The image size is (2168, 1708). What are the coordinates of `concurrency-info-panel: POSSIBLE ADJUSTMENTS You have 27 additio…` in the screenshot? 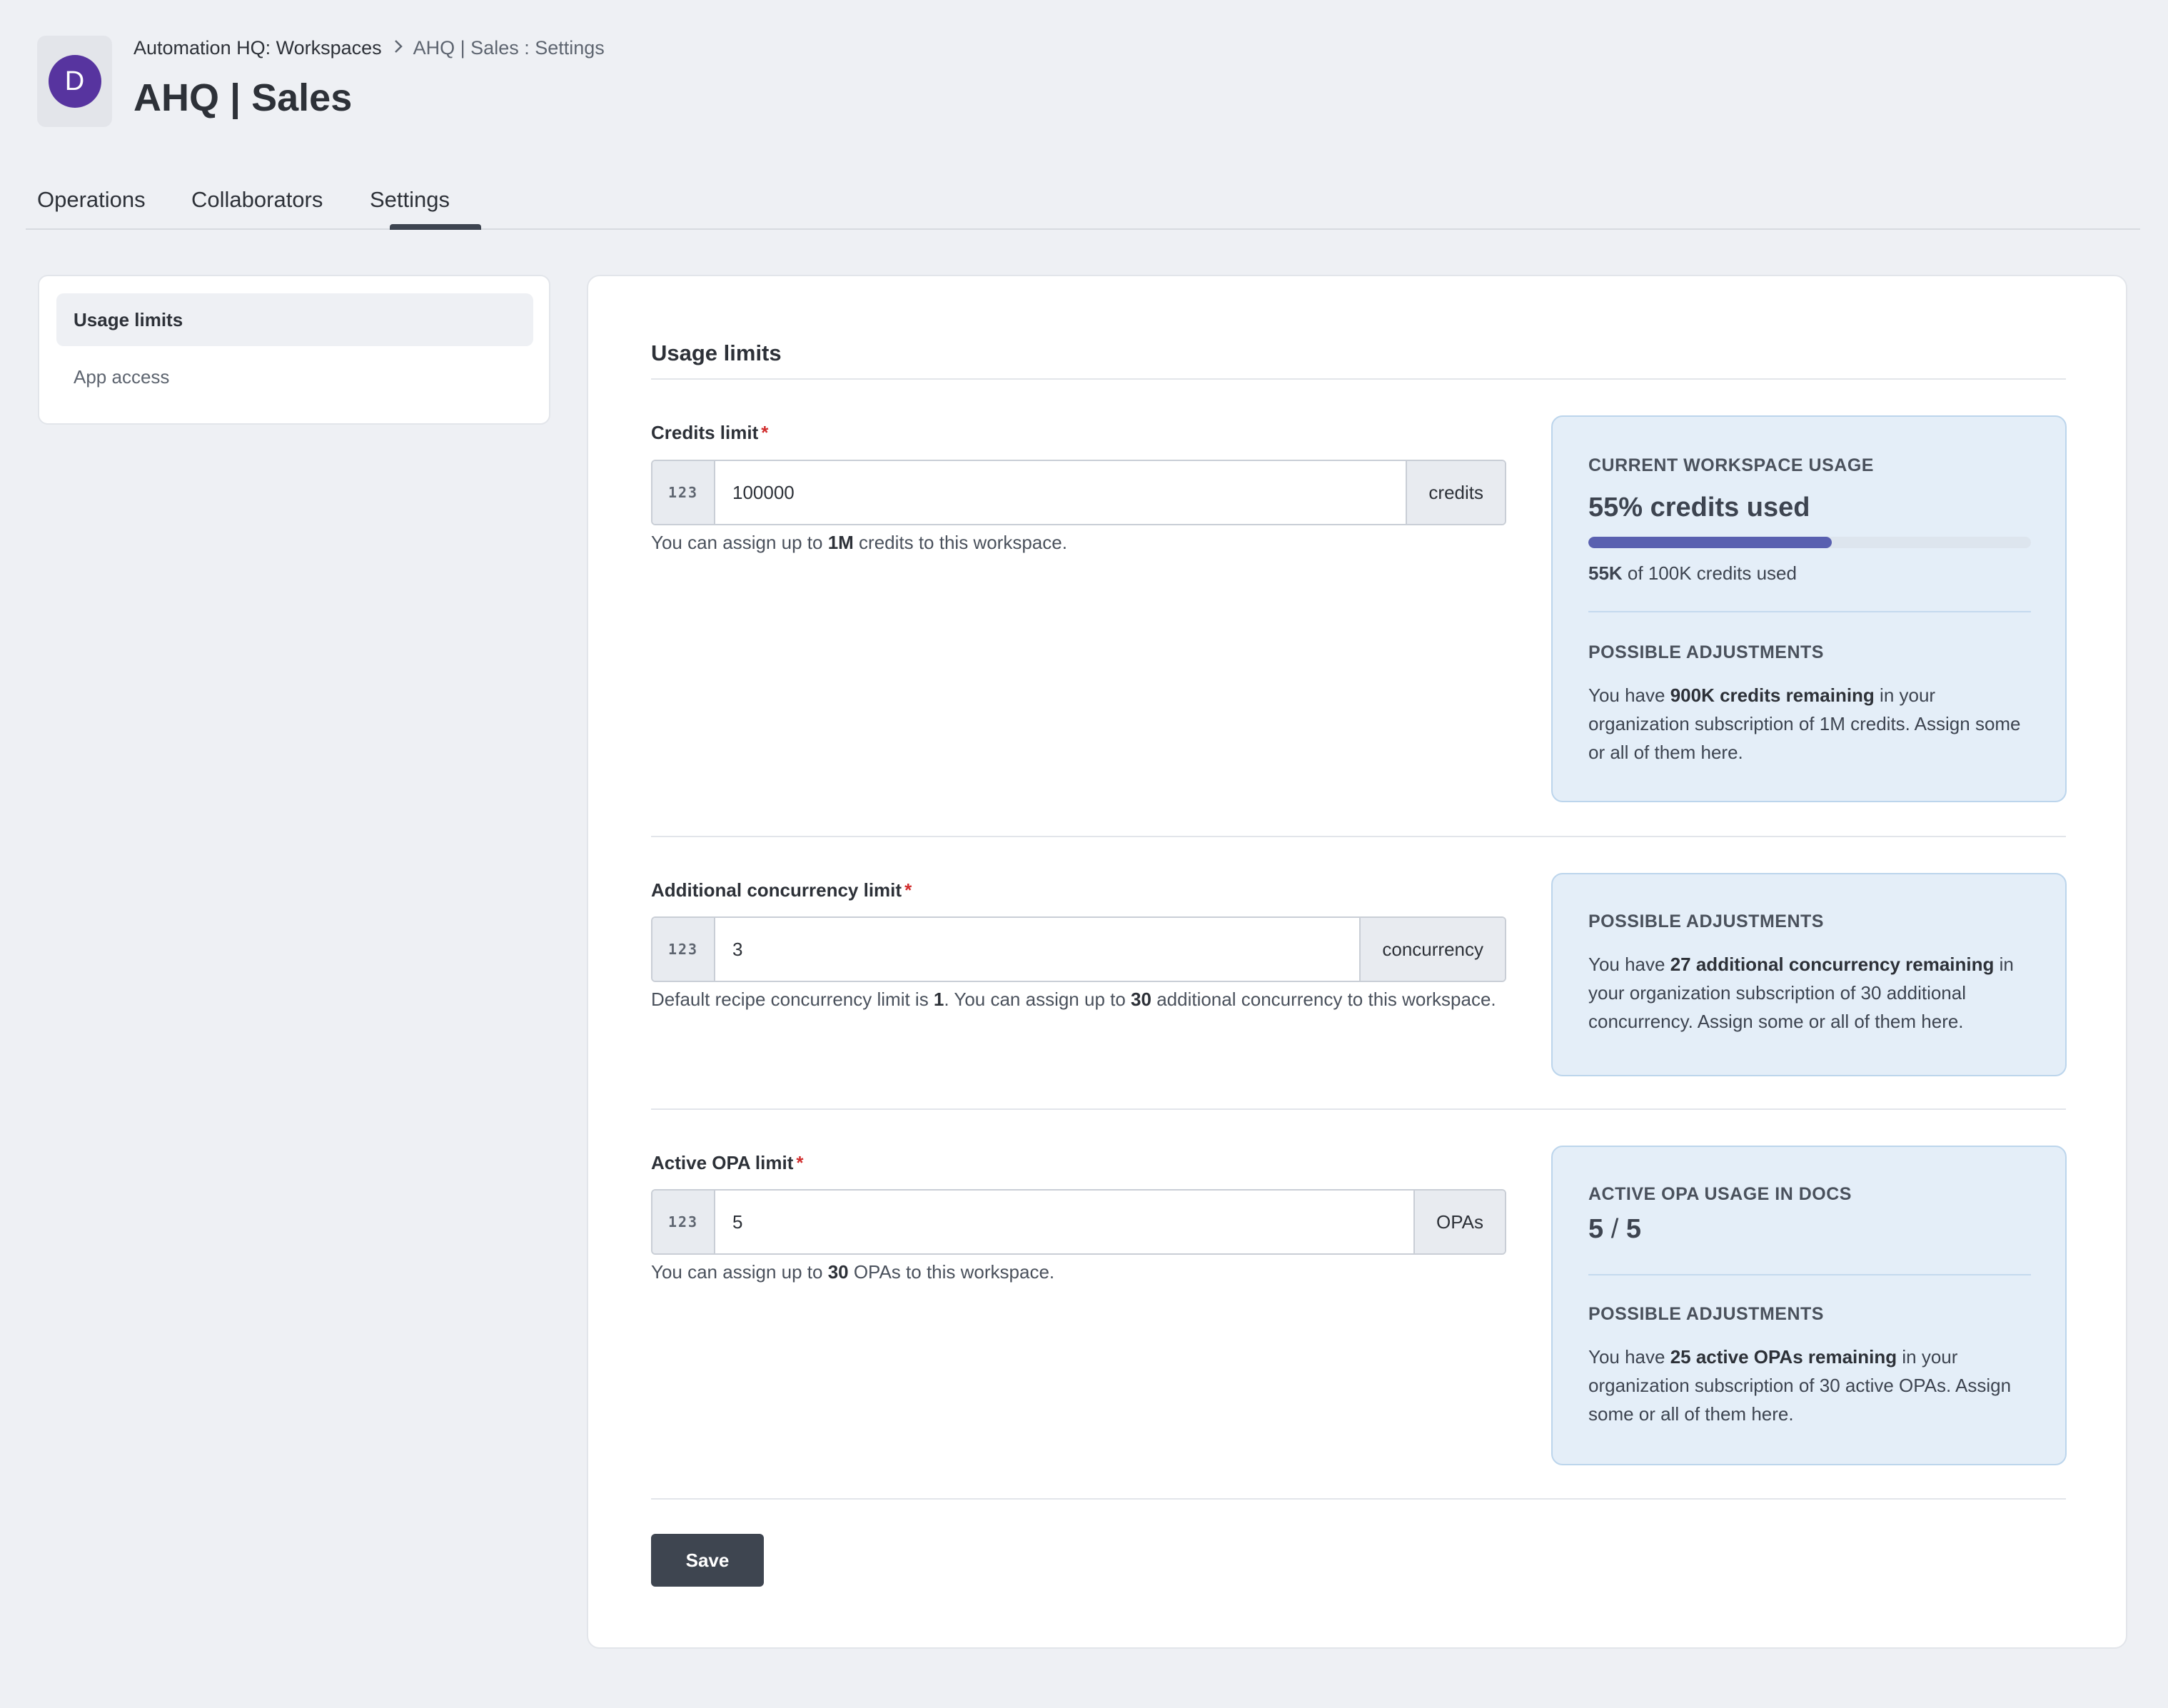 It's located at (1809, 974).